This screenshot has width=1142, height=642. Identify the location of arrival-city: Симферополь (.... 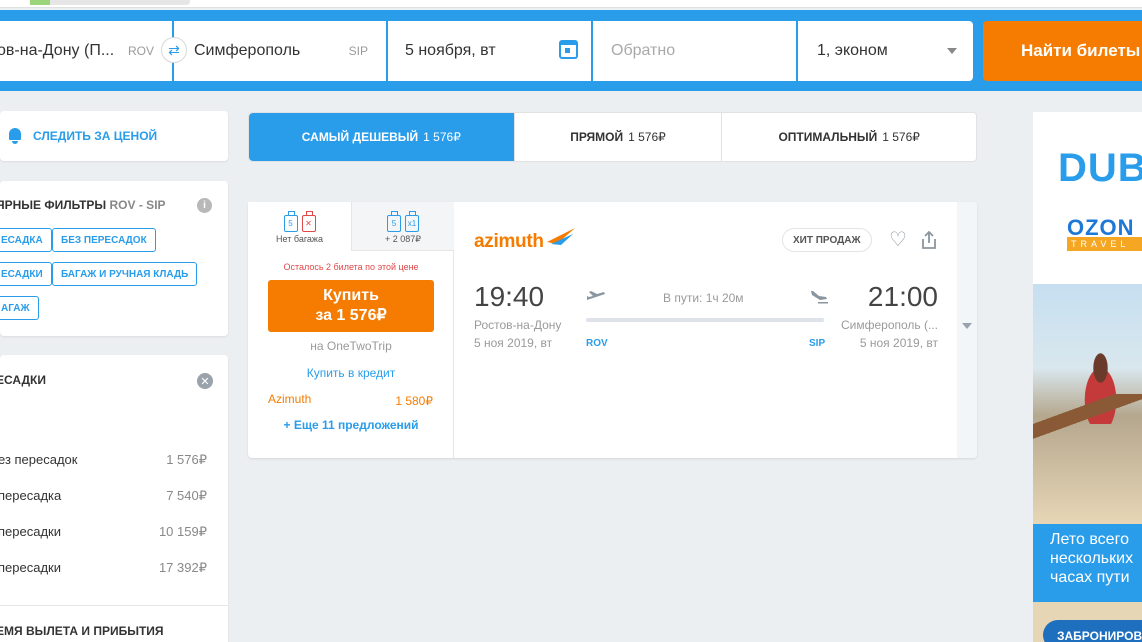
(889, 325).